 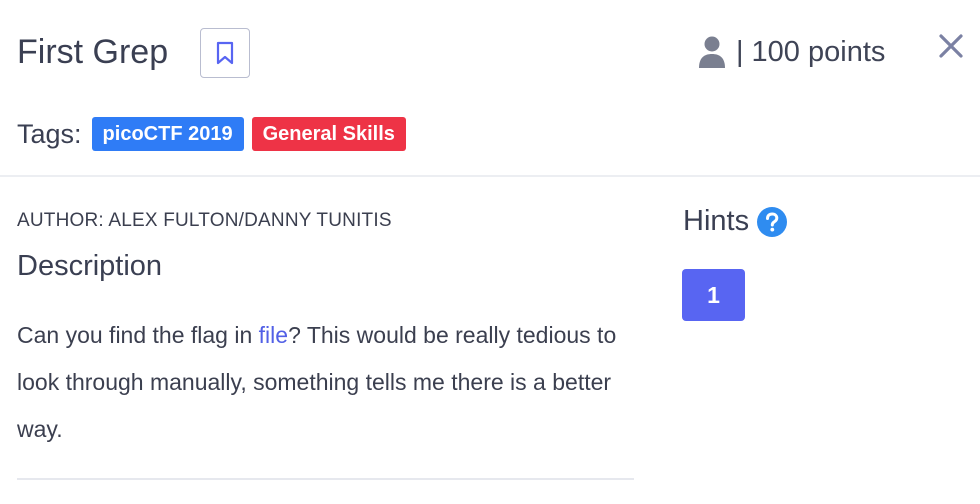 I want to click on points-info: | 100 points, so click(x=791, y=52).